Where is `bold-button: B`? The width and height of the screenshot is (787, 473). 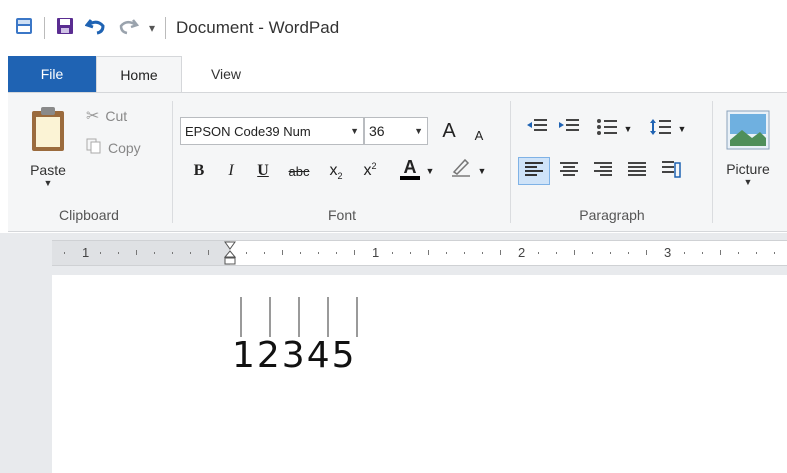 bold-button: B is located at coordinates (199, 171).